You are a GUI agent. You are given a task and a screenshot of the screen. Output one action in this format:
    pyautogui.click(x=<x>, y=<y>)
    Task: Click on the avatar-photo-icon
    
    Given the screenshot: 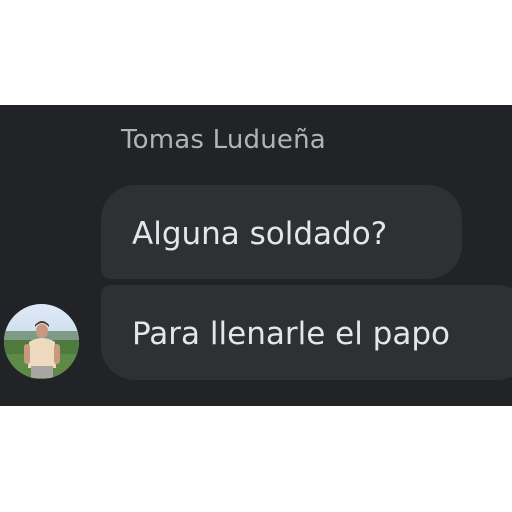 What is the action you would take?
    pyautogui.click(x=41, y=341)
    